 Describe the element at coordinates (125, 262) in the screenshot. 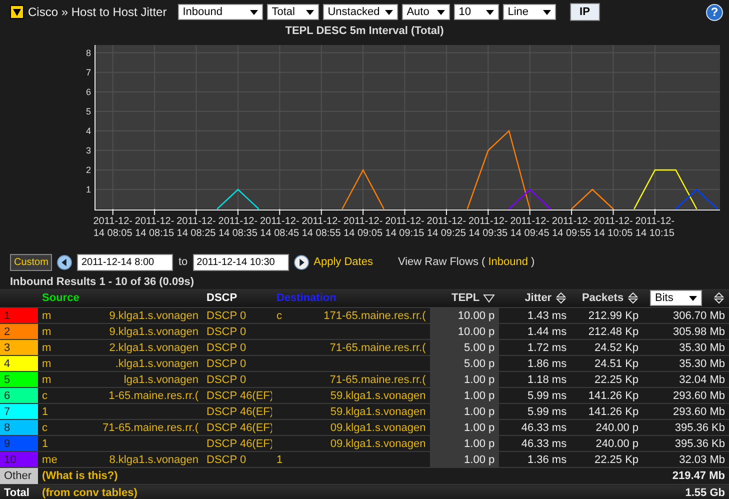

I see `date-field: 2011-12-14 8:00` at that location.